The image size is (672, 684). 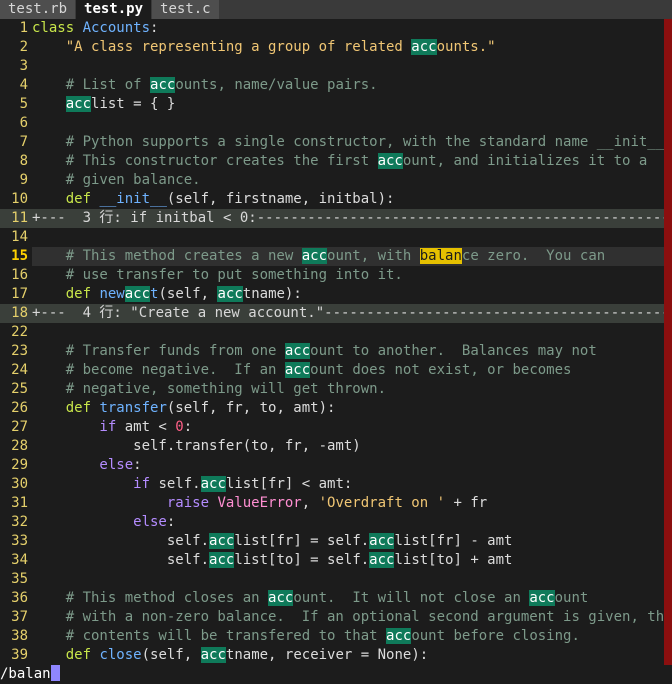 What do you see at coordinates (222, 47) in the screenshot?
I see `code-token: "A class representing a group of related` at bounding box center [222, 47].